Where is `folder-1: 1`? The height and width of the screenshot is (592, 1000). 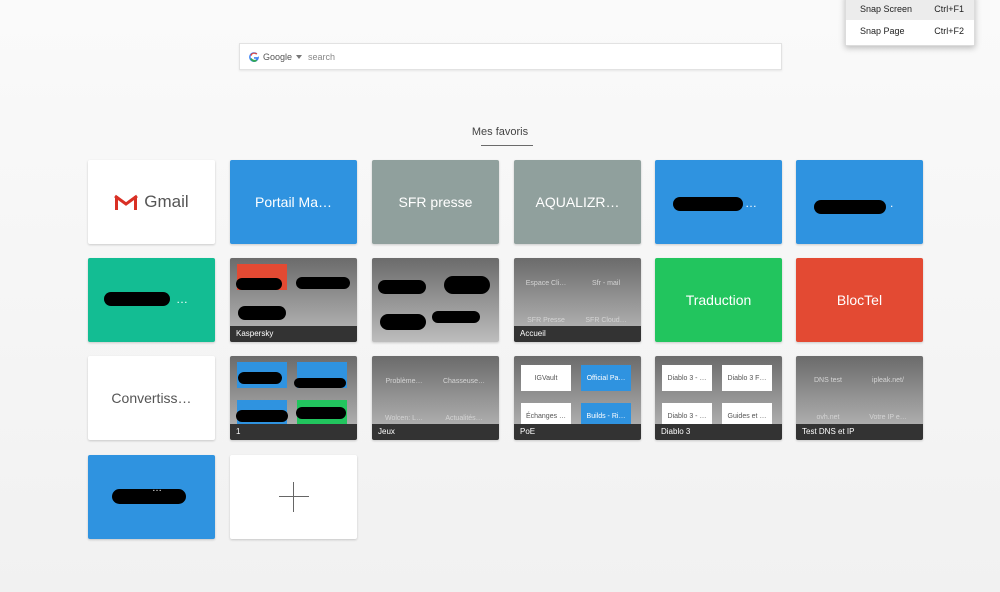
folder-1: 1 is located at coordinates (293, 398).